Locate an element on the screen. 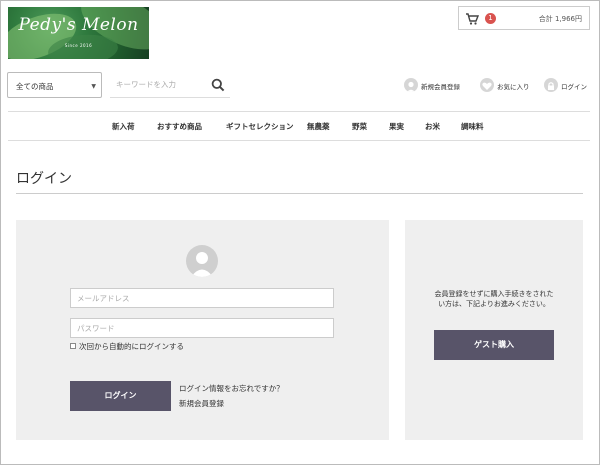  nav-divider is located at coordinates (299, 140).